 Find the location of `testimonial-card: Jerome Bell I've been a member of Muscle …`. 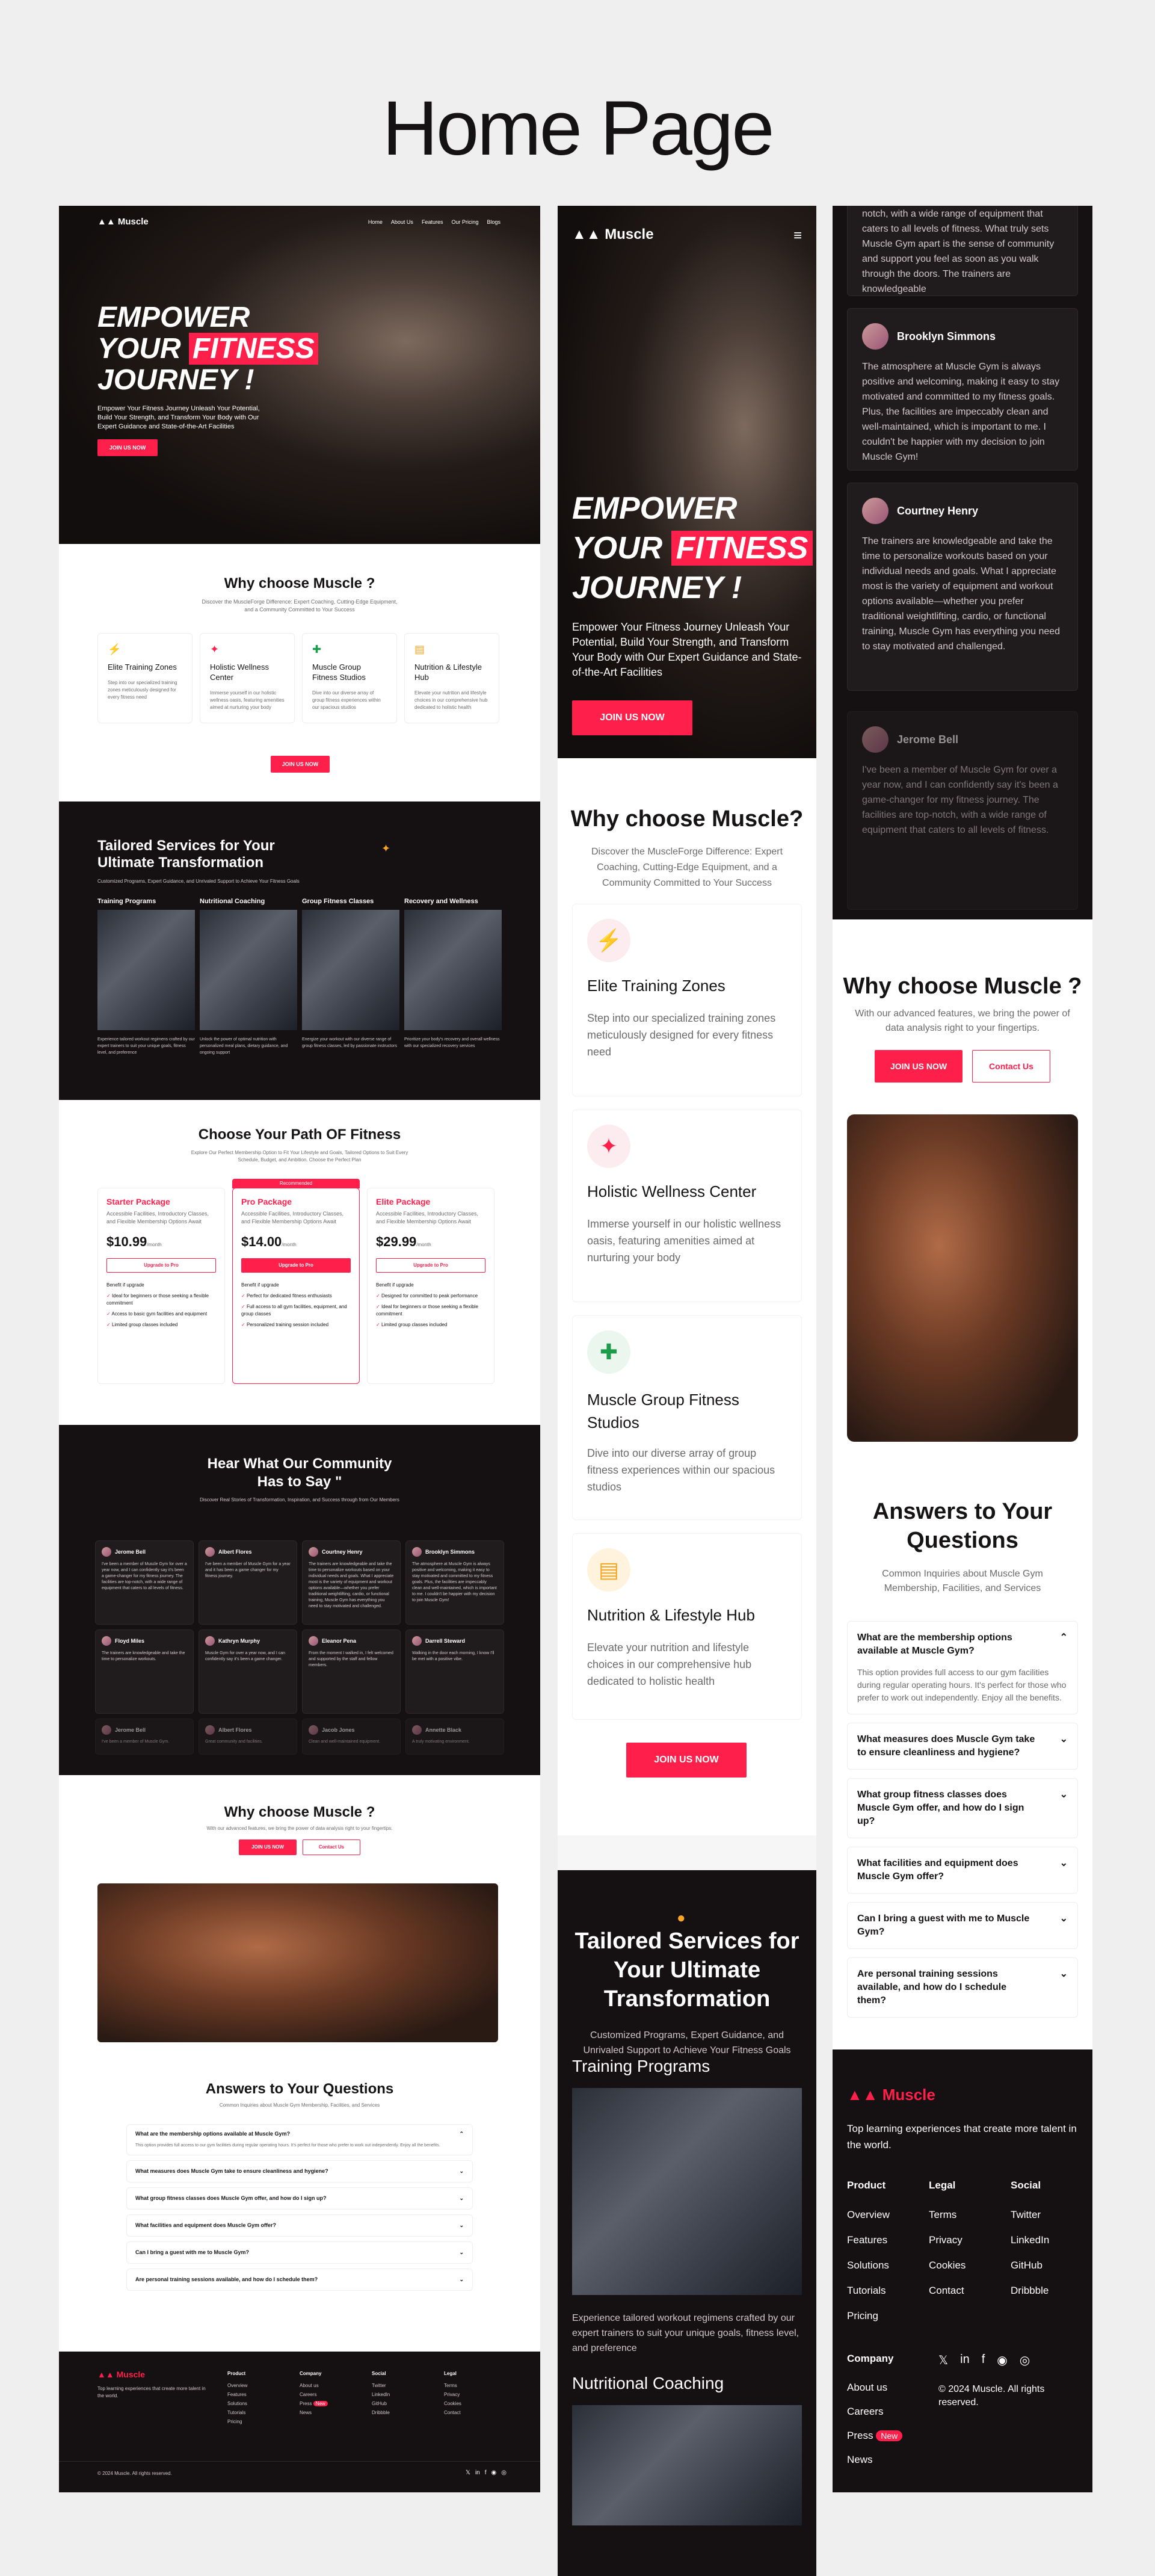

testimonial-card: Jerome Bell I've been a member of Muscle … is located at coordinates (144, 1737).